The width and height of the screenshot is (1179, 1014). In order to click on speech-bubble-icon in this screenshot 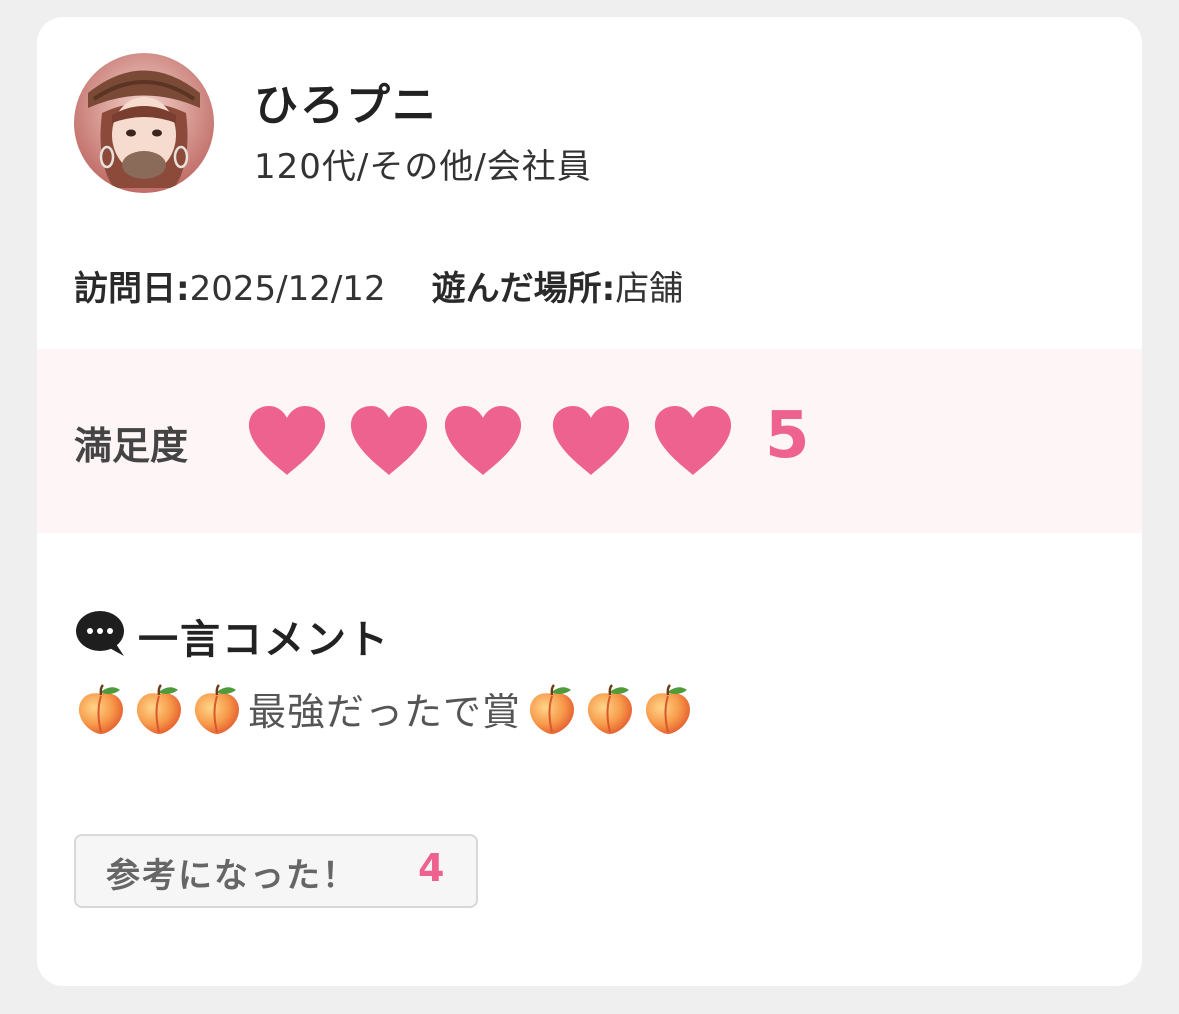, I will do `click(100, 633)`.